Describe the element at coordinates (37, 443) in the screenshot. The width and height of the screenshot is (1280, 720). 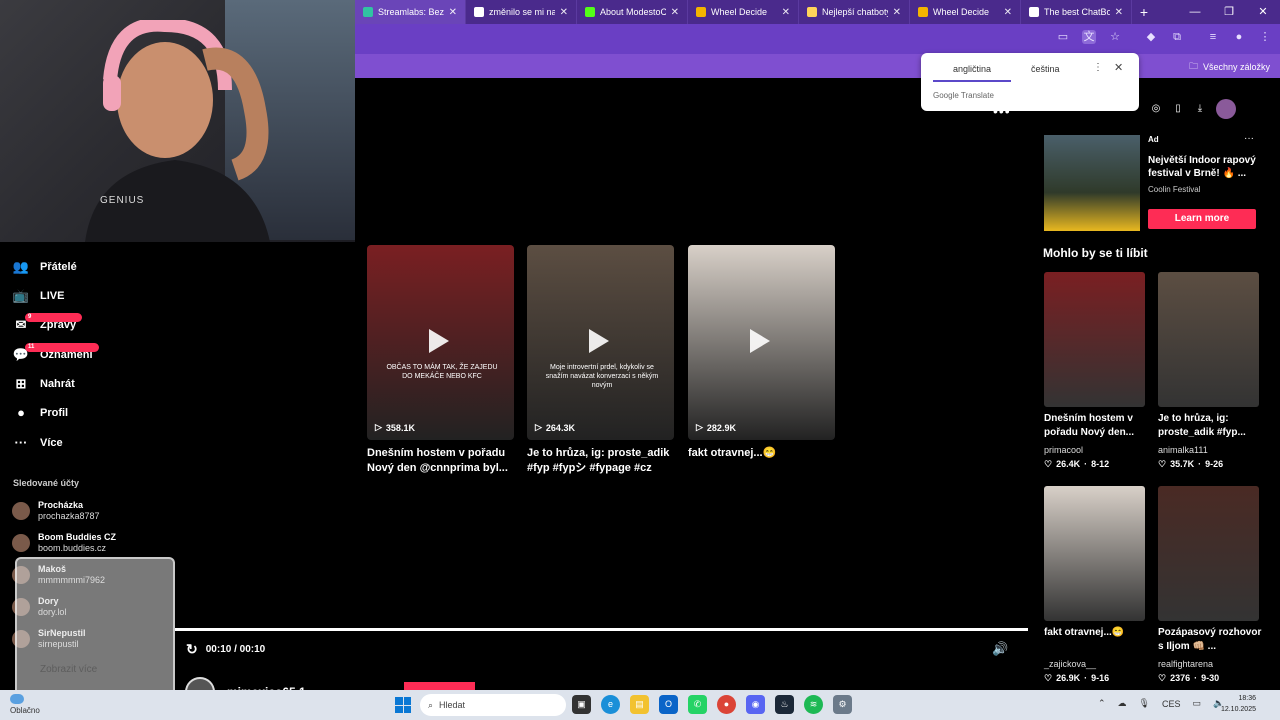
I see `nav-item-6: ··· Více` at that location.